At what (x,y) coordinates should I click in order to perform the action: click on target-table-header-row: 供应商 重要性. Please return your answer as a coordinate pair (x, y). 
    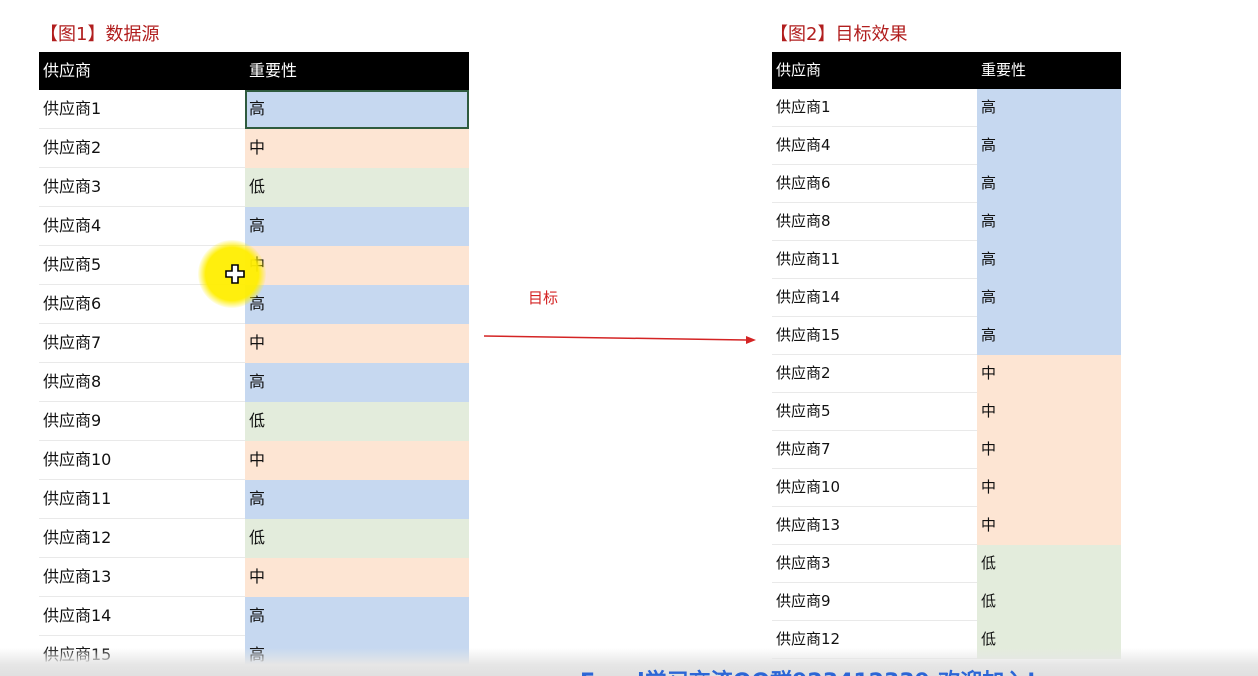
    Looking at the image, I should click on (946, 70).